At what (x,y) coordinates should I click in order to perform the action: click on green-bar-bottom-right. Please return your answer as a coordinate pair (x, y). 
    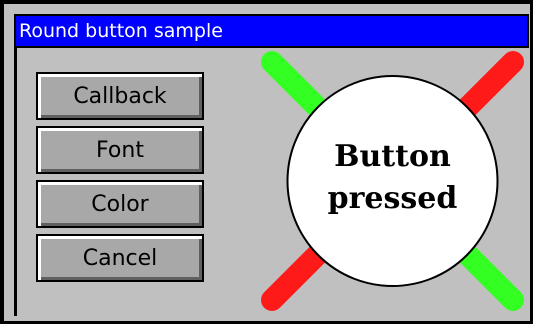
    Looking at the image, I should click on (489, 276).